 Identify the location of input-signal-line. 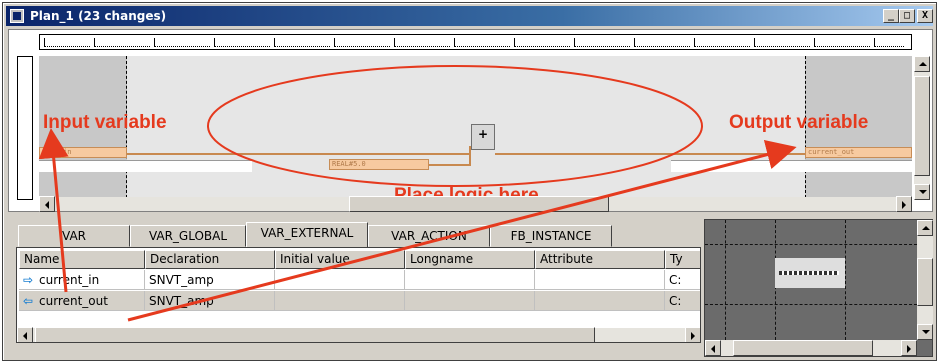
(299, 154).